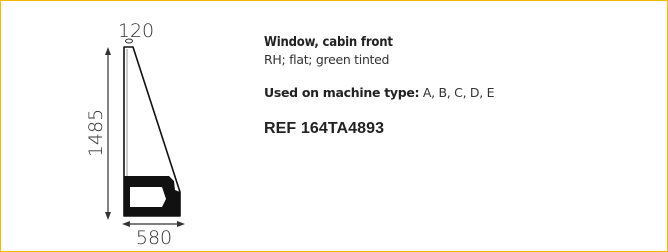 The image size is (668, 252). I want to click on machine-label: Used on machine type:, so click(342, 92).